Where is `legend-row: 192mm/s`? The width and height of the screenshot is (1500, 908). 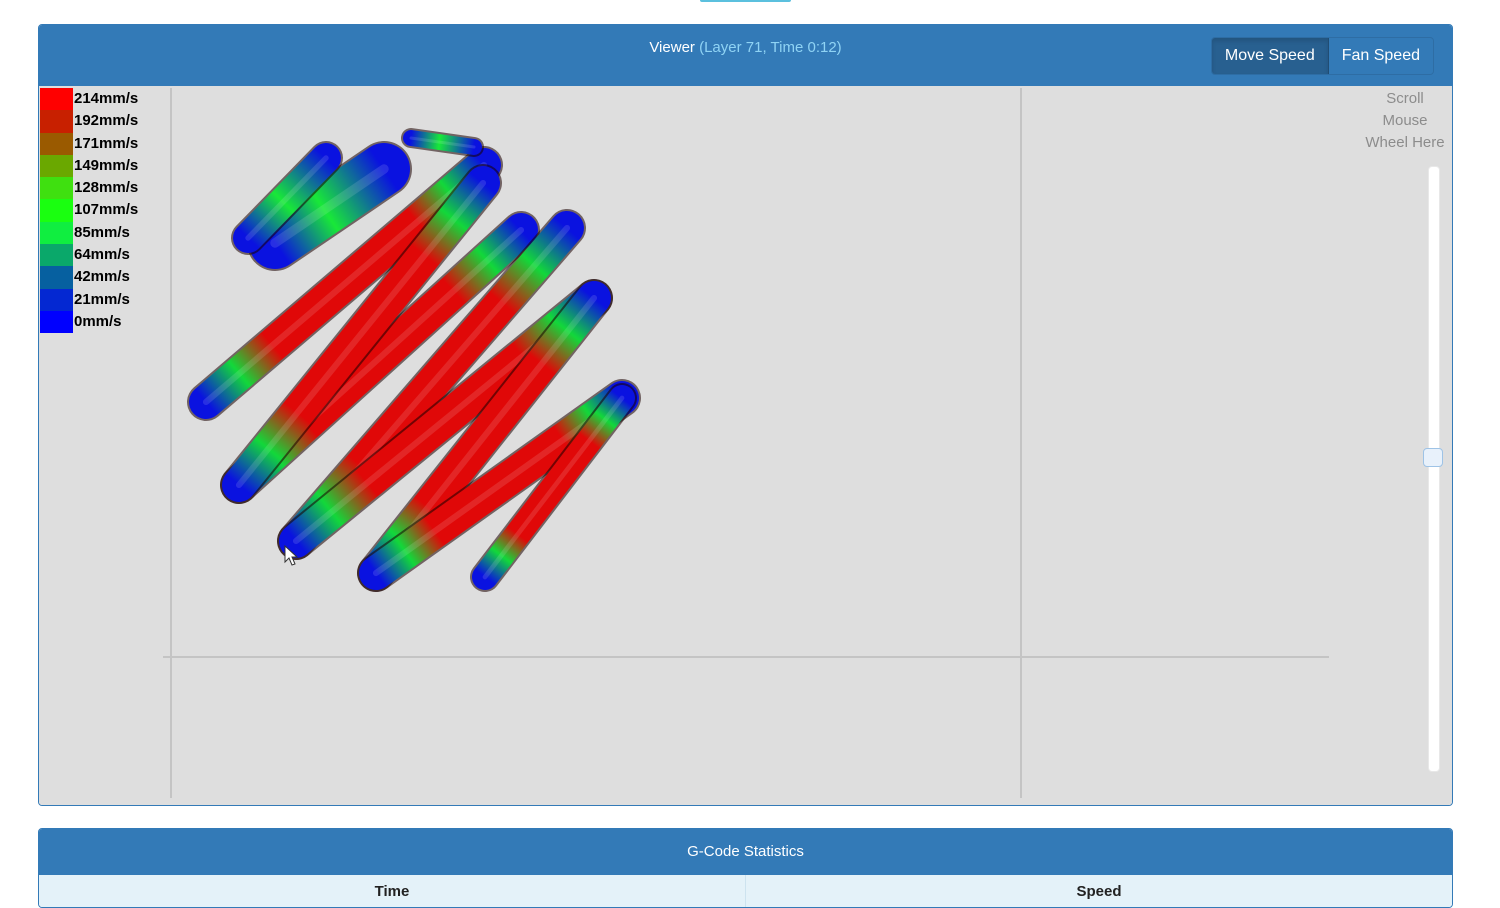
legend-row: 192mm/s is located at coordinates (100, 121).